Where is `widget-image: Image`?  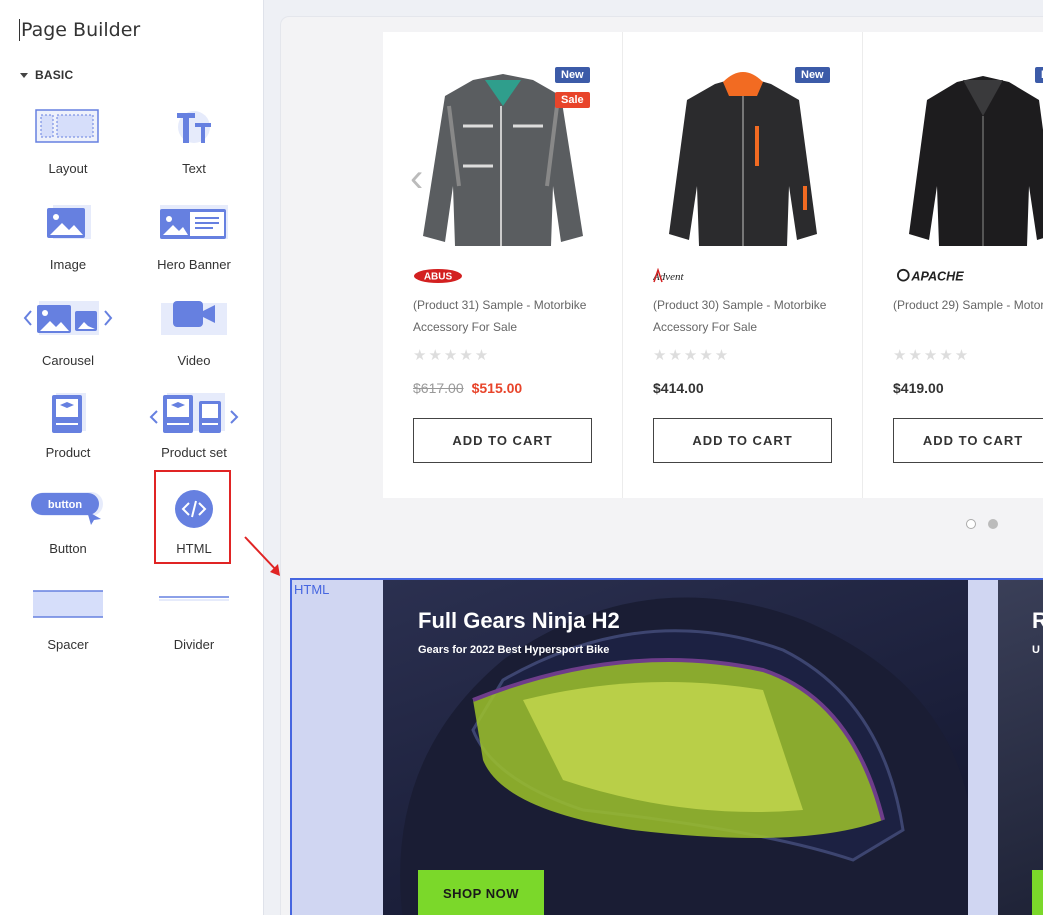 widget-image: Image is located at coordinates (68, 245).